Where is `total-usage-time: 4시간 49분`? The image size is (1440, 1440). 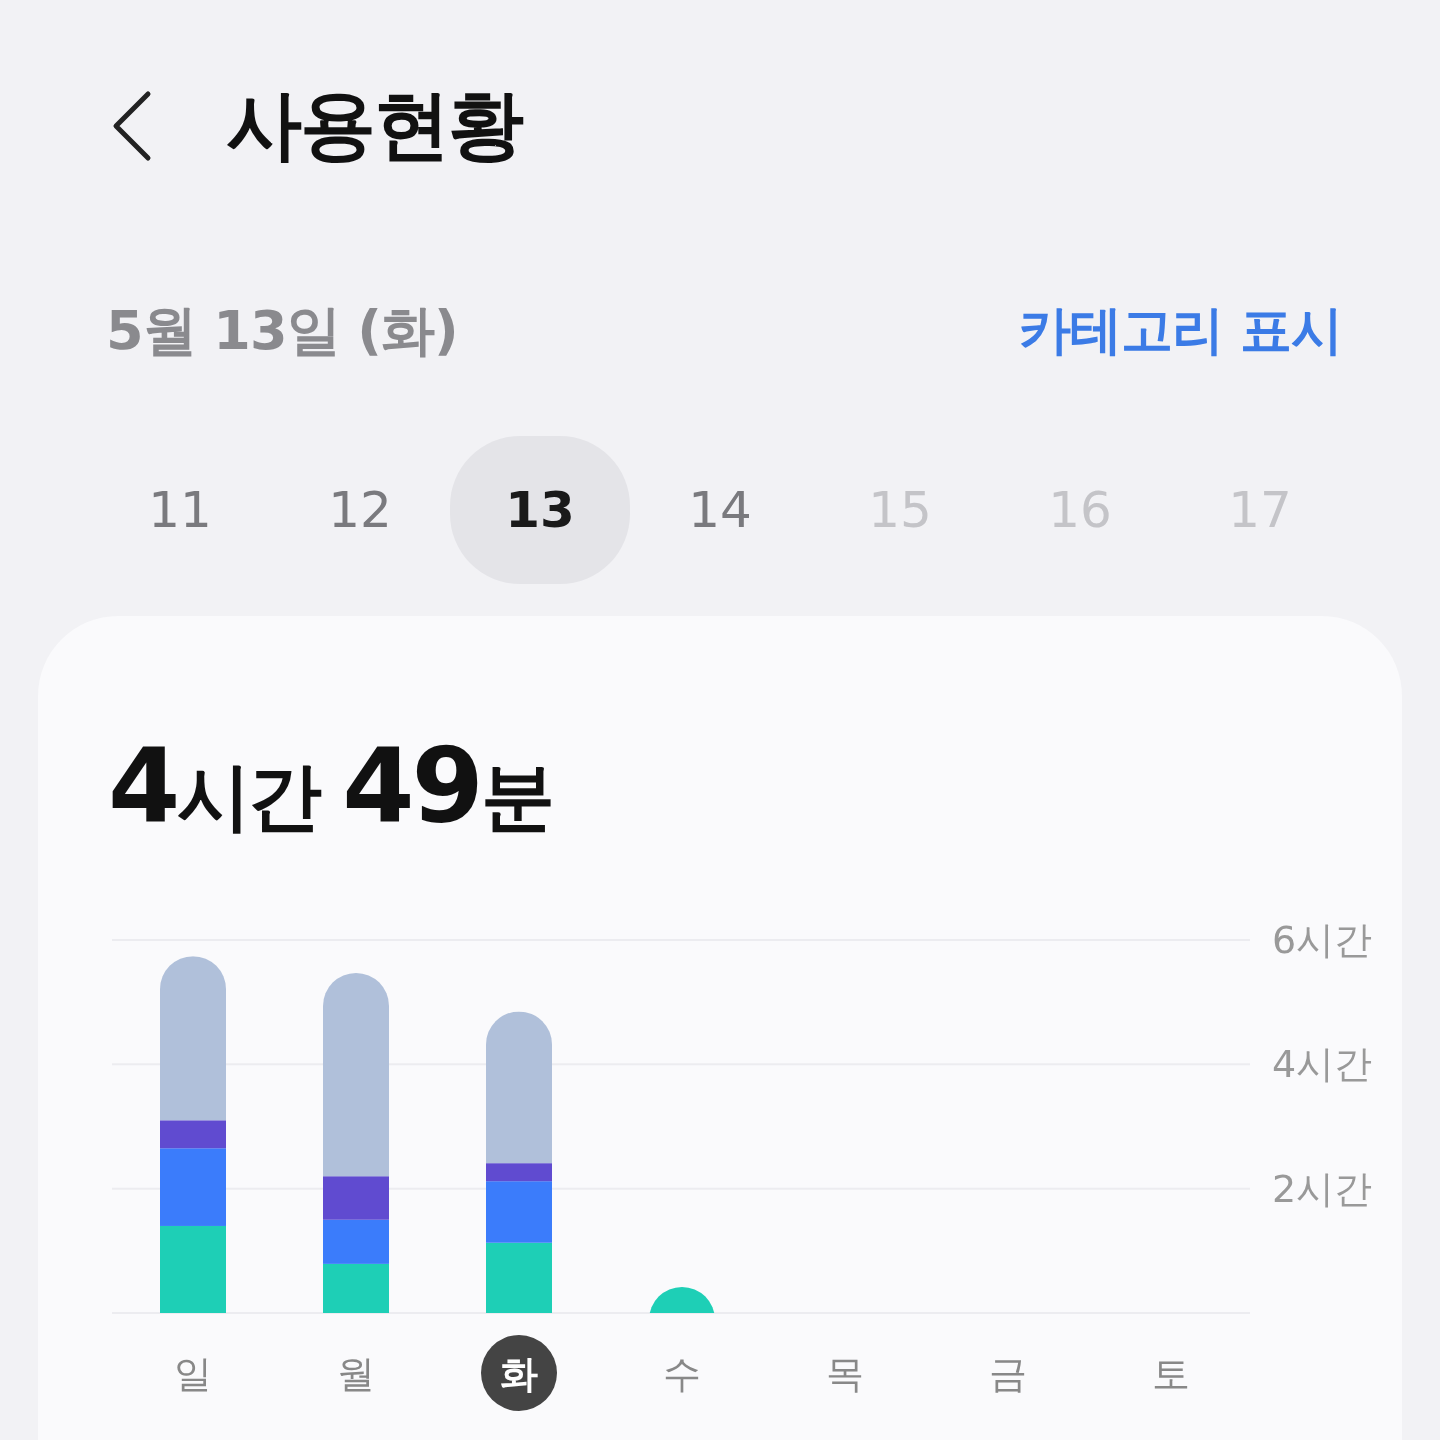
total-usage-time: 4시간 49분 is located at coordinates (330, 786).